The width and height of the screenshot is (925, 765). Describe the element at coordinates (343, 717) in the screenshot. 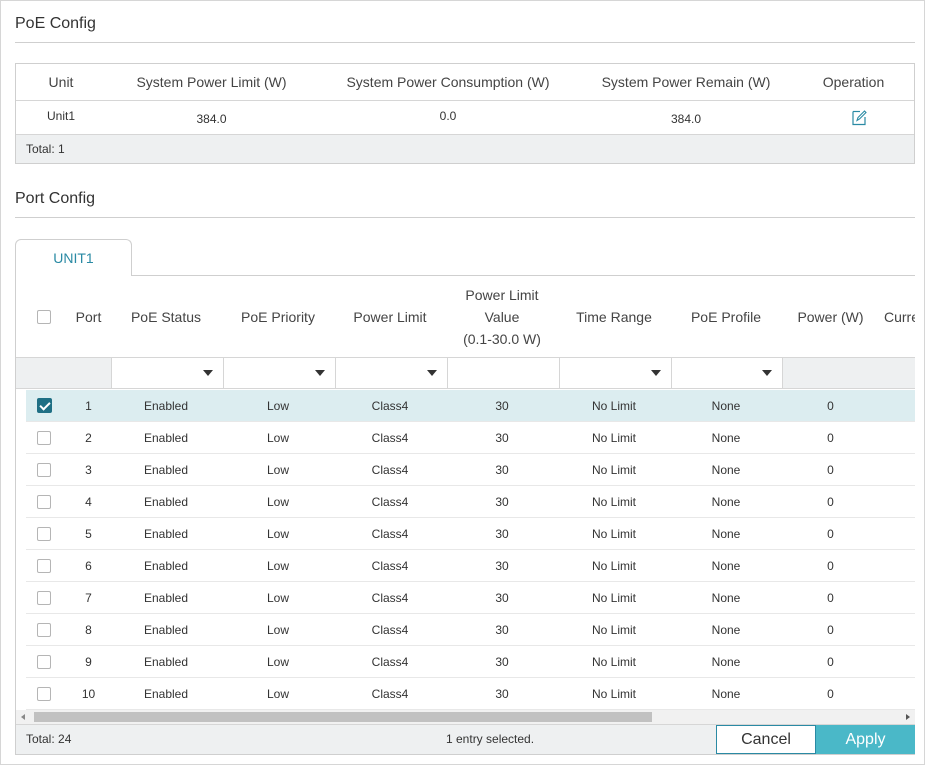

I see `scroll-thumb` at that location.